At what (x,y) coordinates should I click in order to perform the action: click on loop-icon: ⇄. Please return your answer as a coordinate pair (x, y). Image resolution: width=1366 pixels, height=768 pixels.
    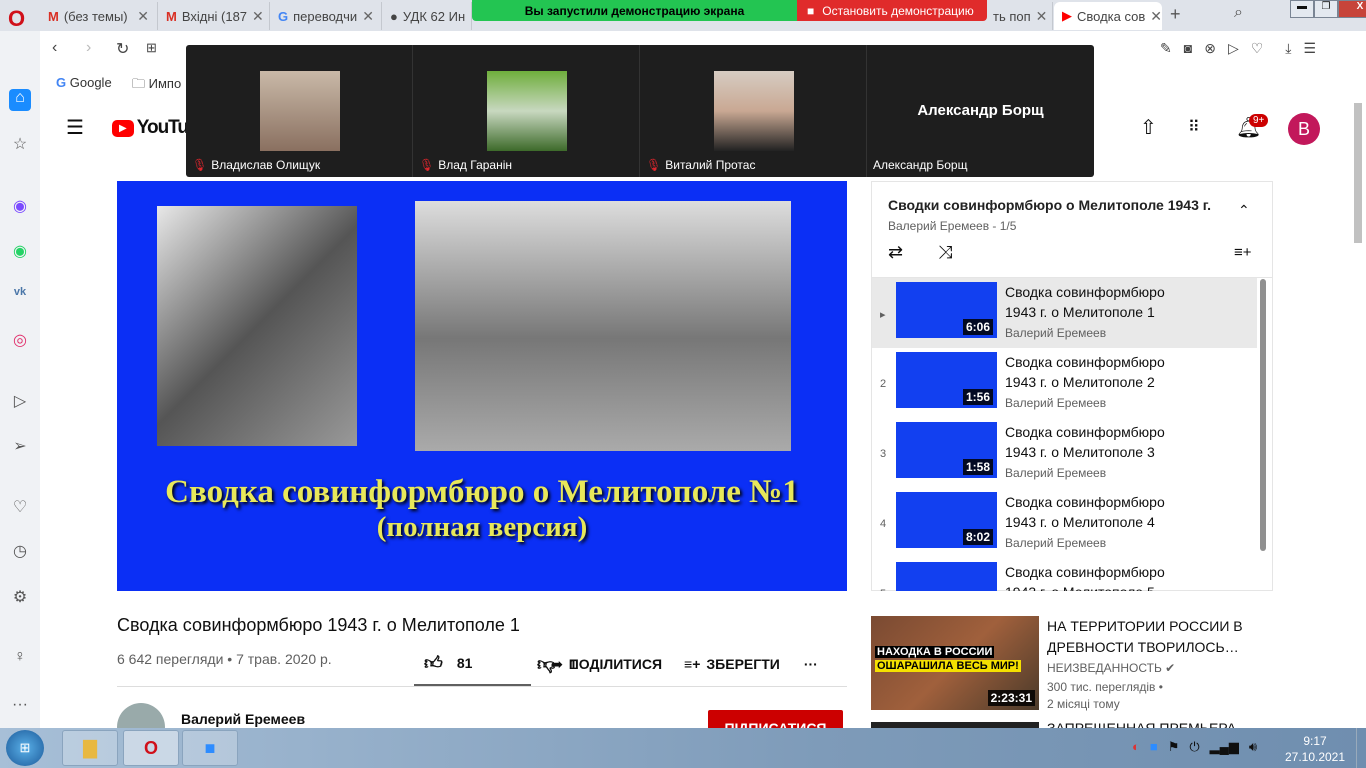
    Looking at the image, I should click on (895, 252).